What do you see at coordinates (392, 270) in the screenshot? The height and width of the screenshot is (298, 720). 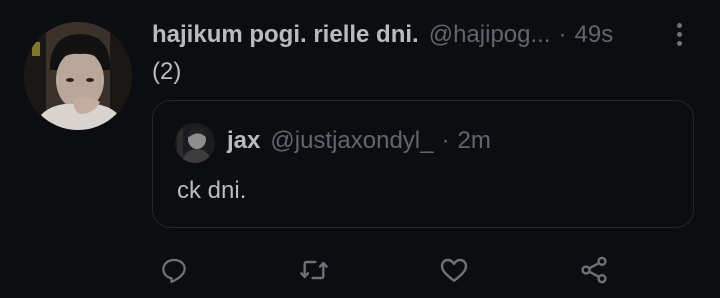 I see `action-bar` at bounding box center [392, 270].